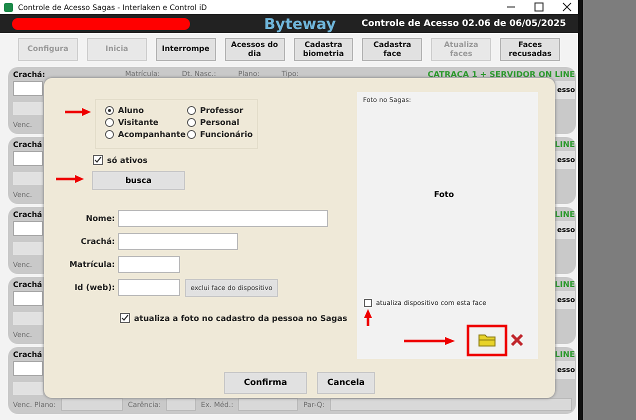 This screenshot has width=636, height=420. I want to click on search-button: busca, so click(138, 180).